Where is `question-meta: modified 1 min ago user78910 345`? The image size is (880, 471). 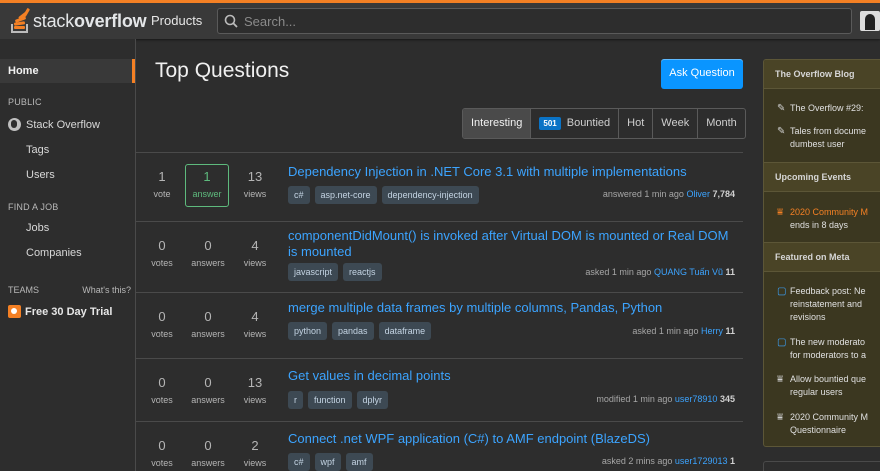
question-meta: modified 1 min ago user78910 345 is located at coordinates (665, 399).